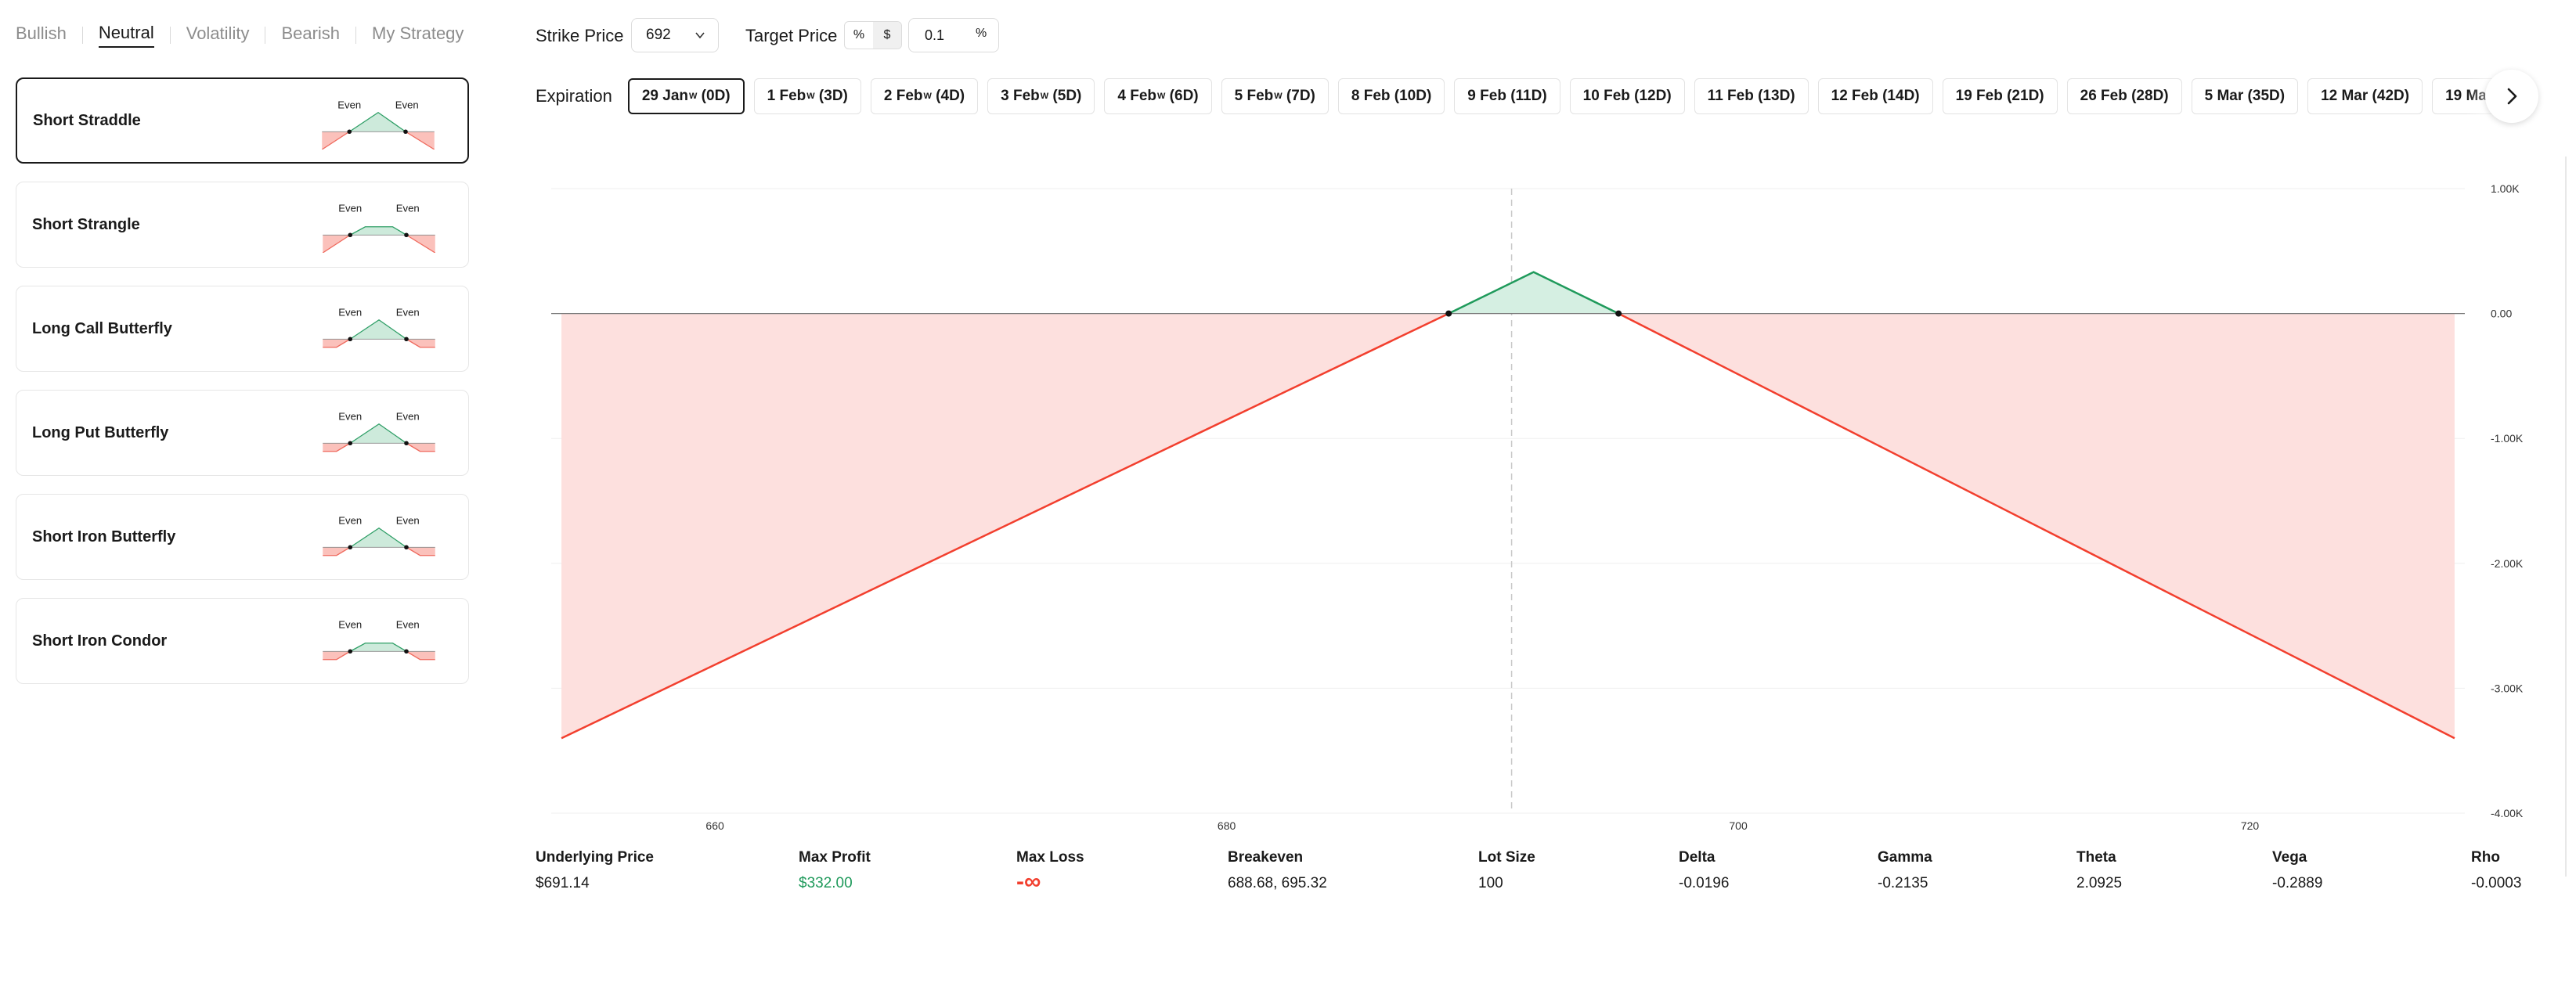  What do you see at coordinates (2505, 188) in the screenshot?
I see `y-tick-label: 1.00K` at bounding box center [2505, 188].